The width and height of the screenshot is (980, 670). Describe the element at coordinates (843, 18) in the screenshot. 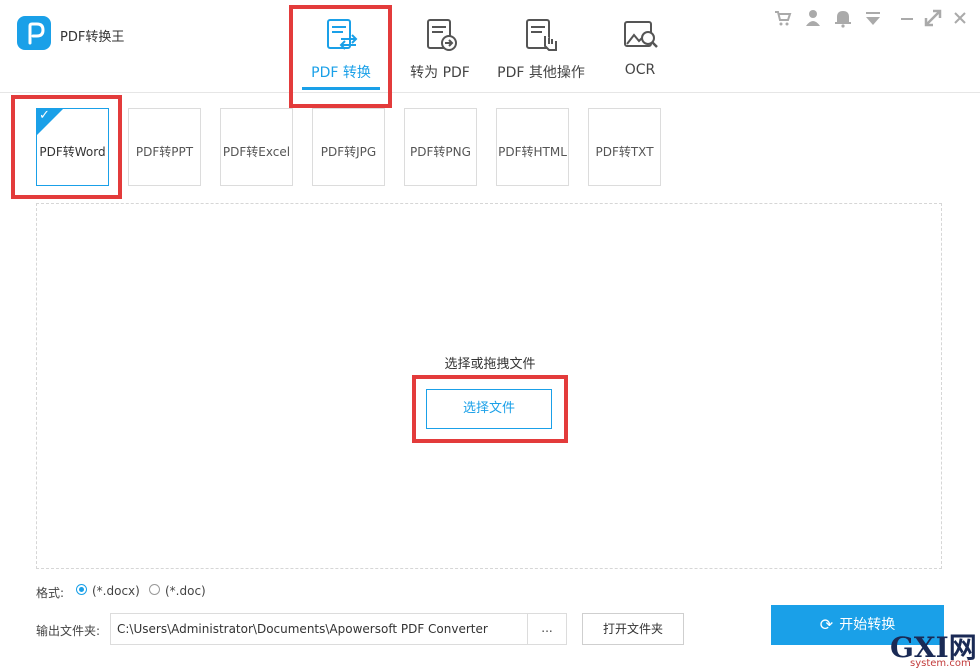

I see `bell-icon` at that location.